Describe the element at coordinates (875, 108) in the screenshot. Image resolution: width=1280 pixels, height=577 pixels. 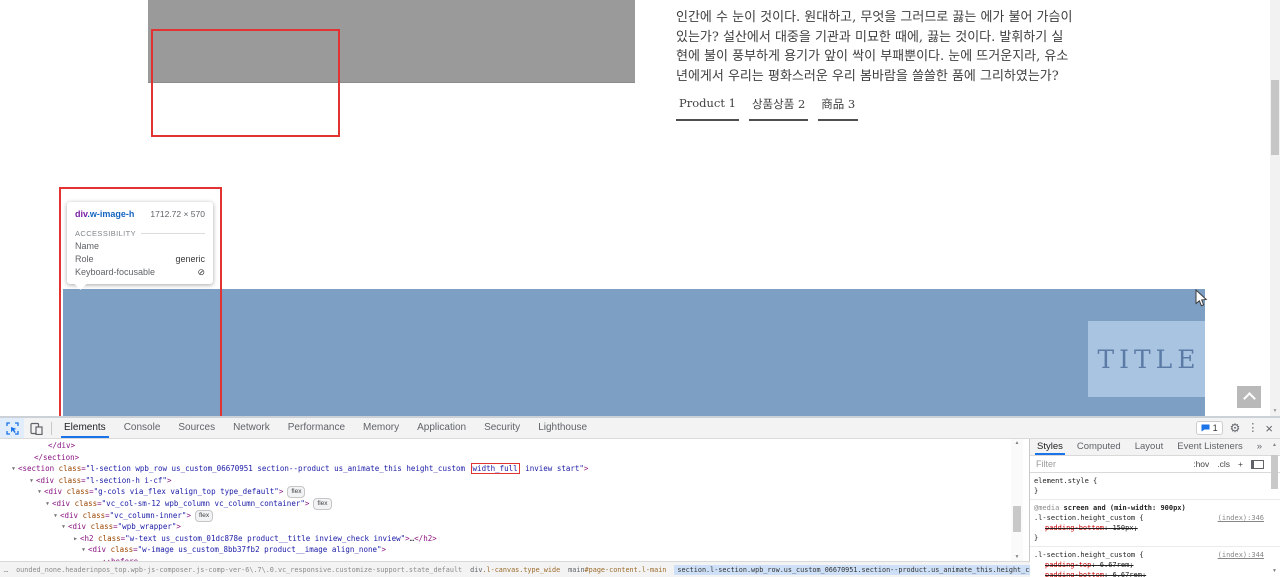
I see `product-tabs: Product 1 상품상품 2 商品 3` at that location.